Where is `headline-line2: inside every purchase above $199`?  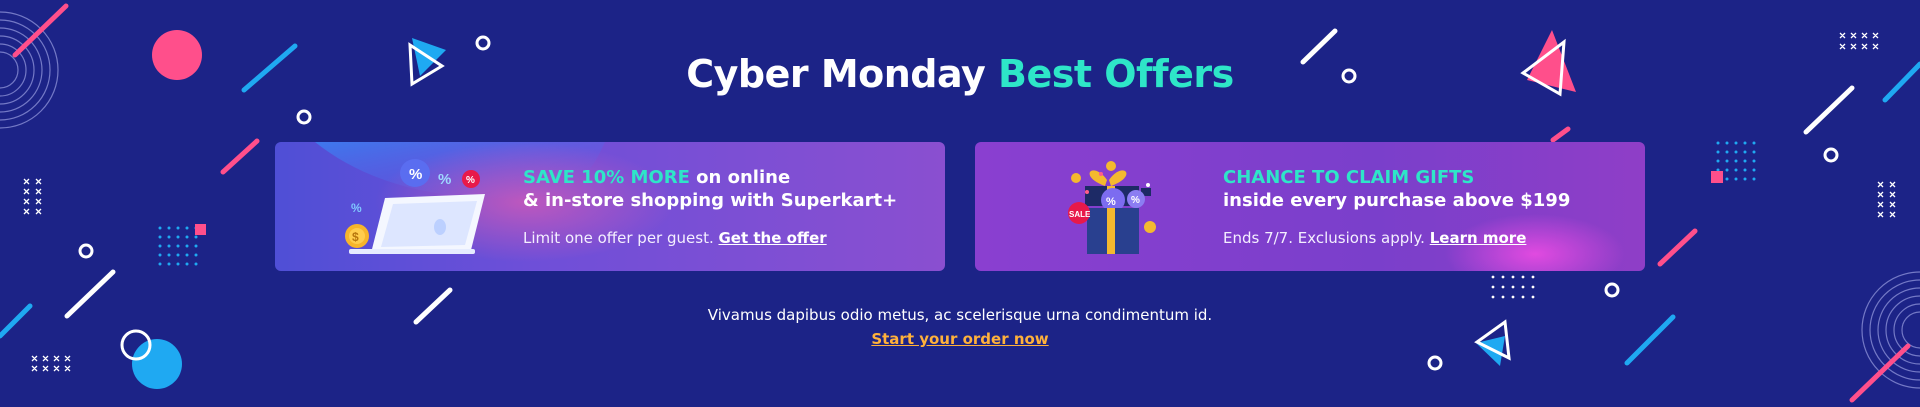
headline-line2: inside every purchase above $199 is located at coordinates (1397, 200).